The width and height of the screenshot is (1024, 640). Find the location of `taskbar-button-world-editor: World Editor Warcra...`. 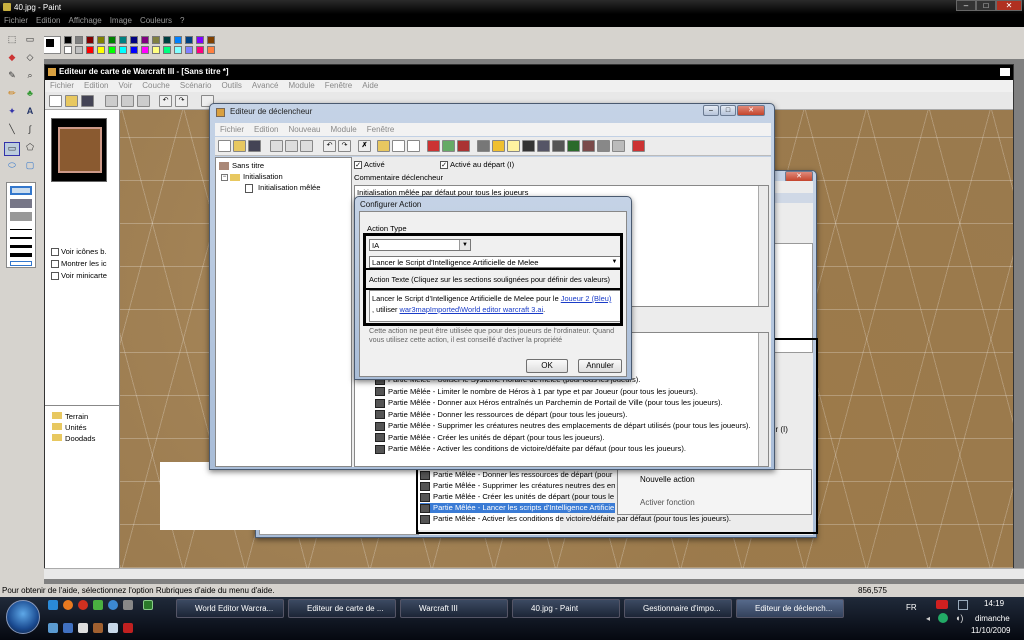

taskbar-button-world-editor: World Editor Warcra... is located at coordinates (230, 608).